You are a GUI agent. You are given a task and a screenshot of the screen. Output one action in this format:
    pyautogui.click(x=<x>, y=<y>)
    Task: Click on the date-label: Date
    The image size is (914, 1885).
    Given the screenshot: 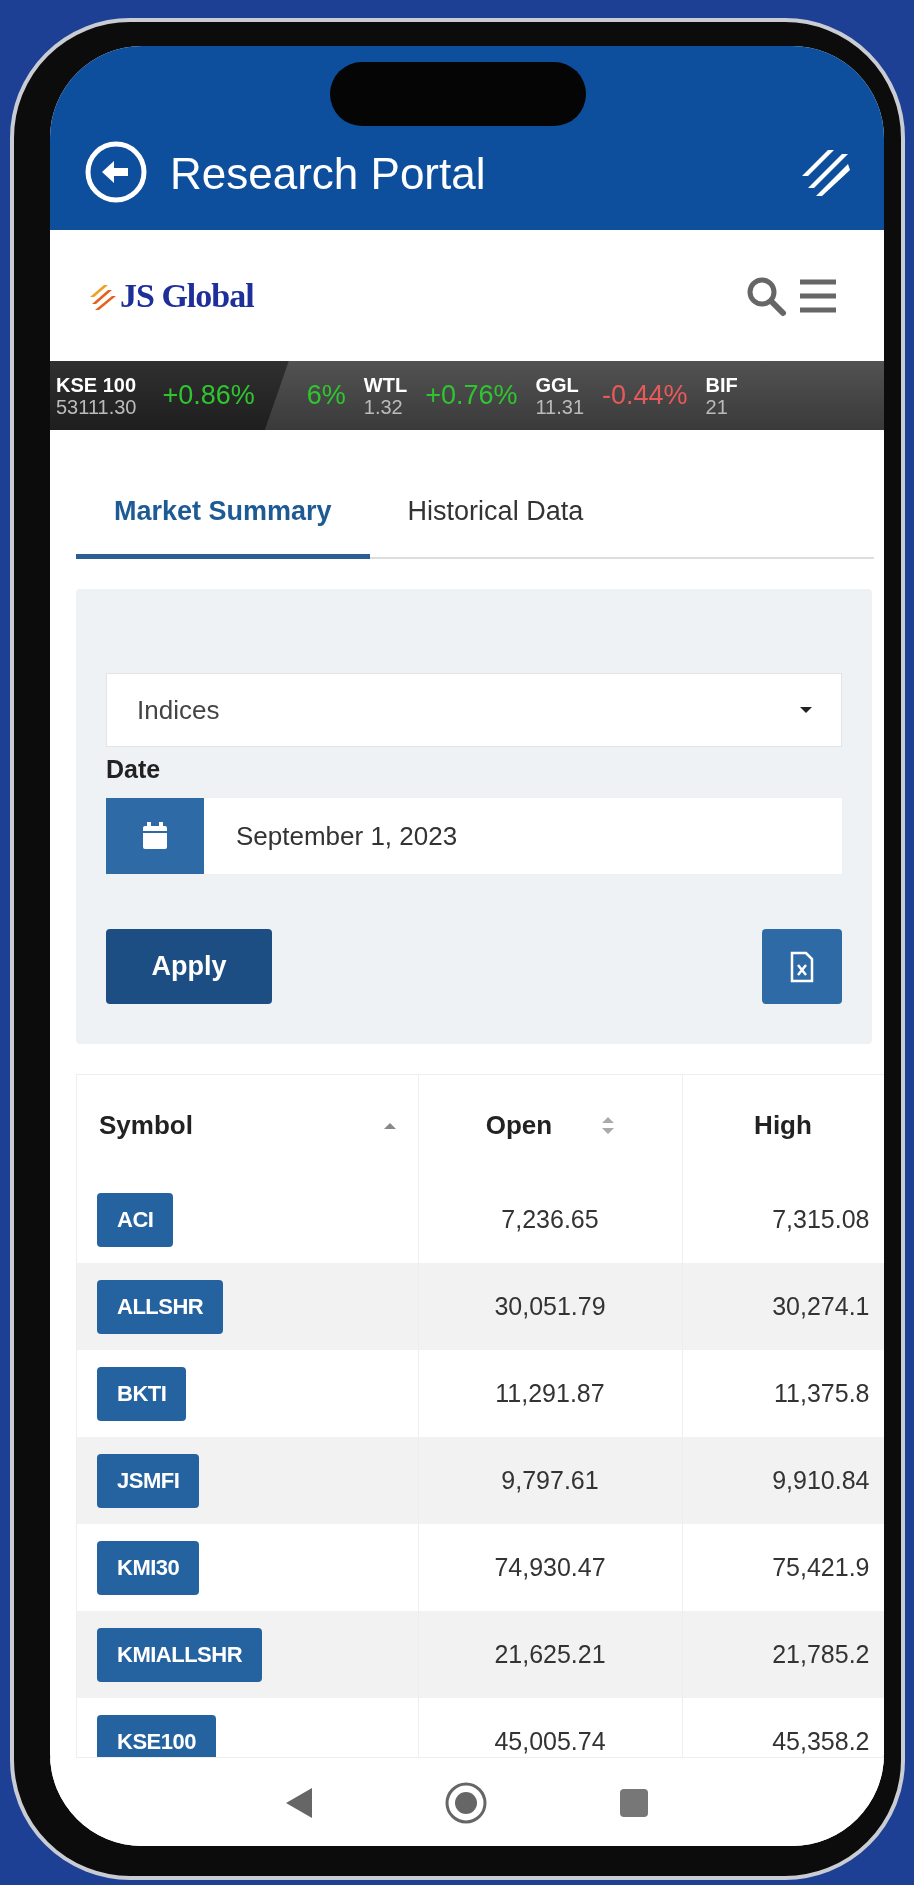 What is the action you would take?
    pyautogui.click(x=134, y=769)
    